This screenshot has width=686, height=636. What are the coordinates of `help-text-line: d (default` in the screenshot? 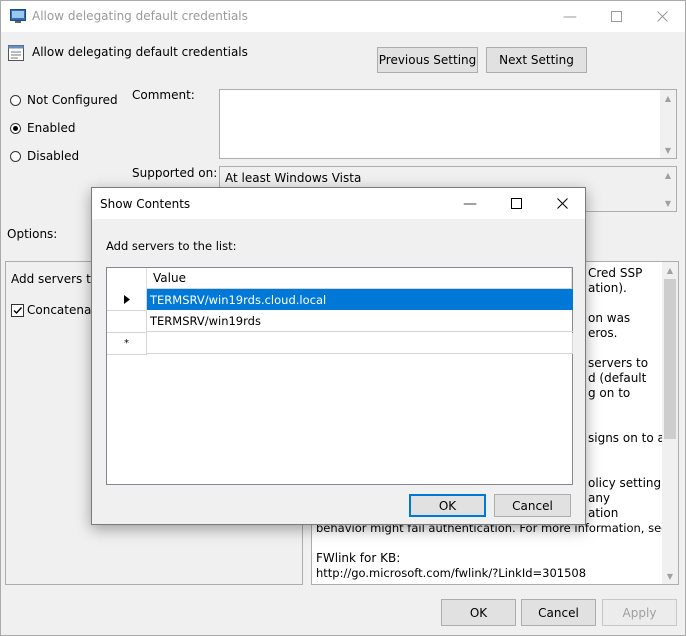 It's located at (617, 378).